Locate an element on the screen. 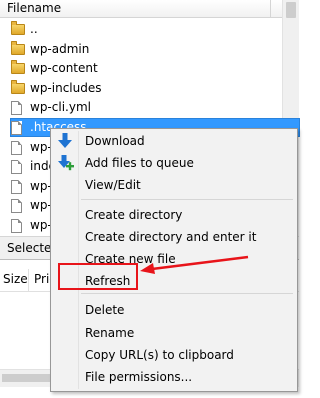 The height and width of the screenshot is (398, 320). add-to-queue-icon is located at coordinates (66, 163).